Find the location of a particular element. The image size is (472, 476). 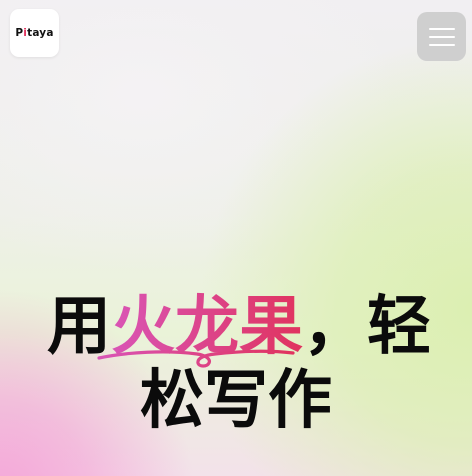

headline-line-2: 松写作 is located at coordinates (236, 401).